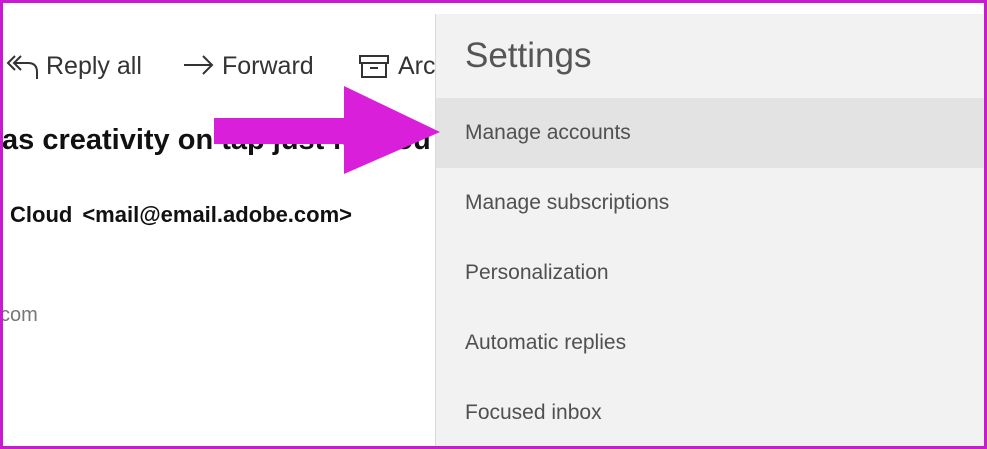 This screenshot has width=987, height=449. I want to click on message-sender: Cloud <mail@email.adobe.com>, so click(181, 215).